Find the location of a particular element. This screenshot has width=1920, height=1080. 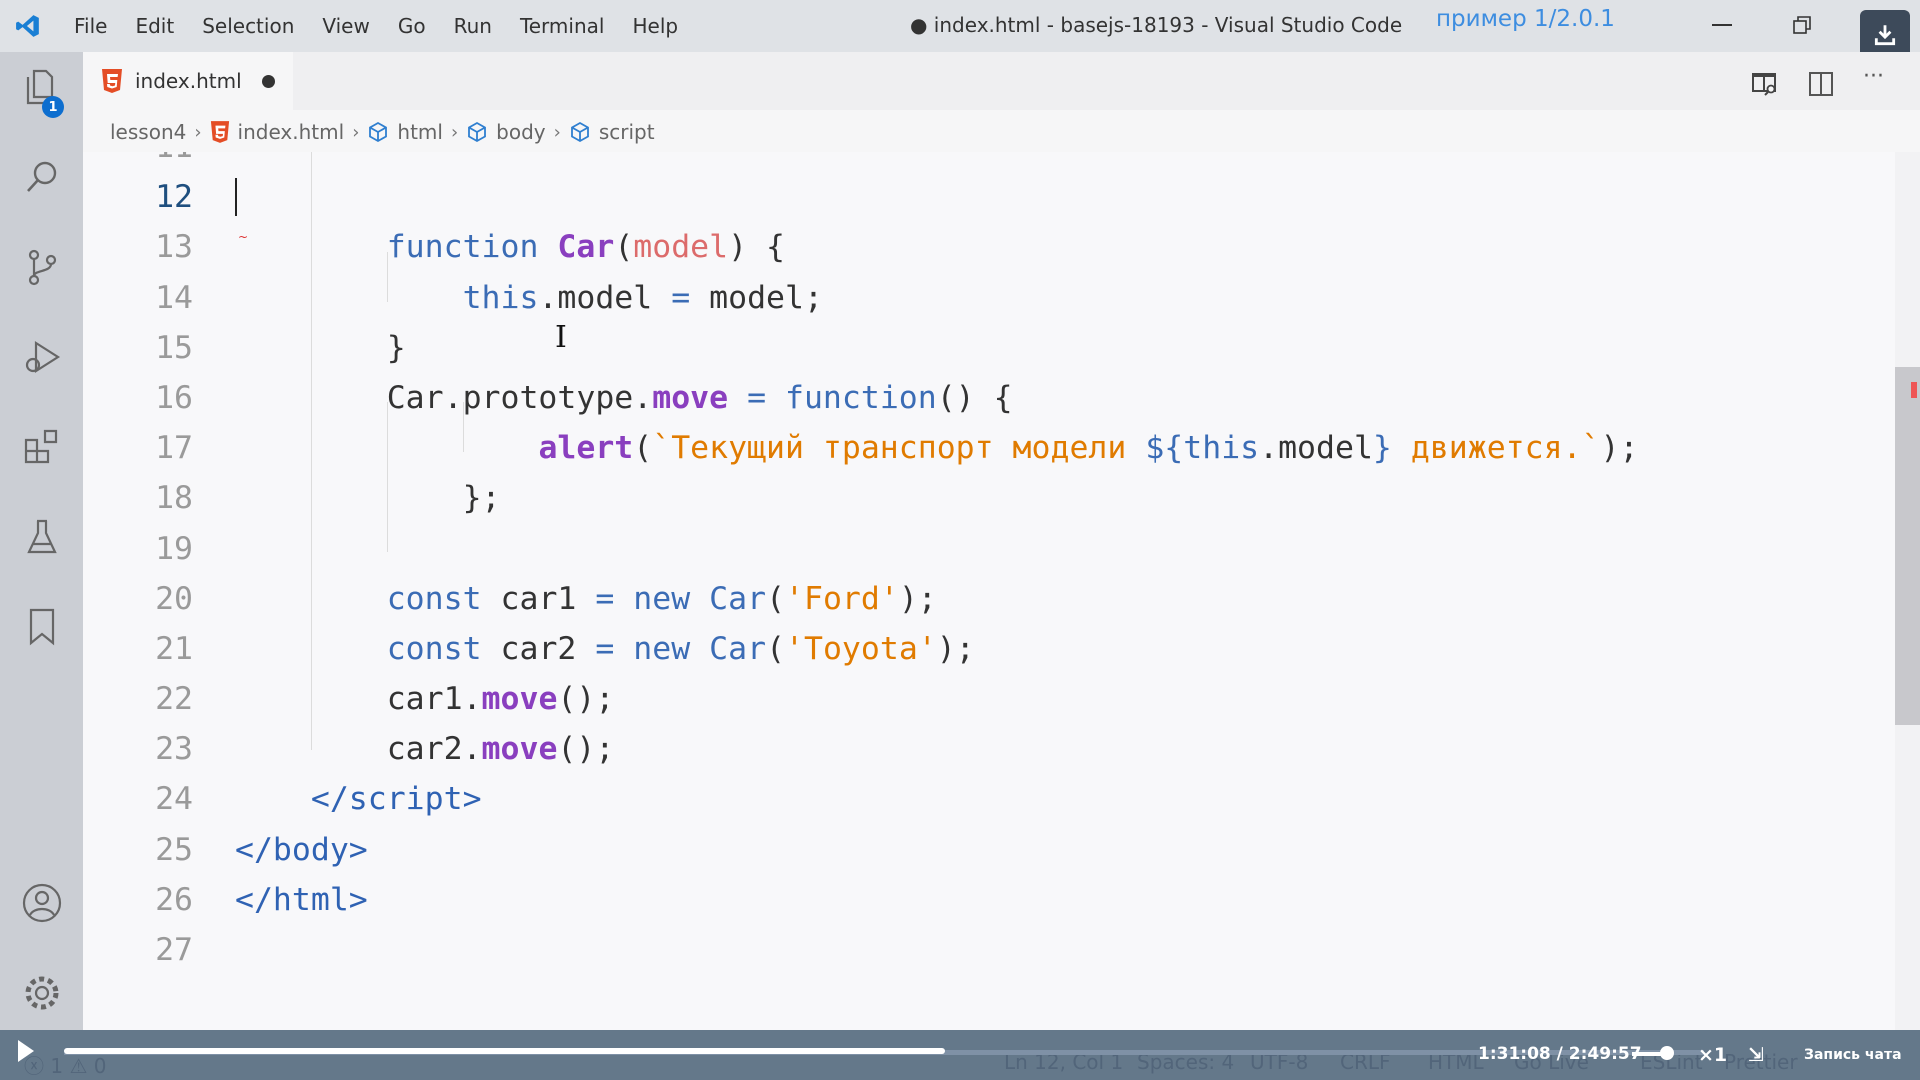

menu-run: Run is located at coordinates (473, 26).